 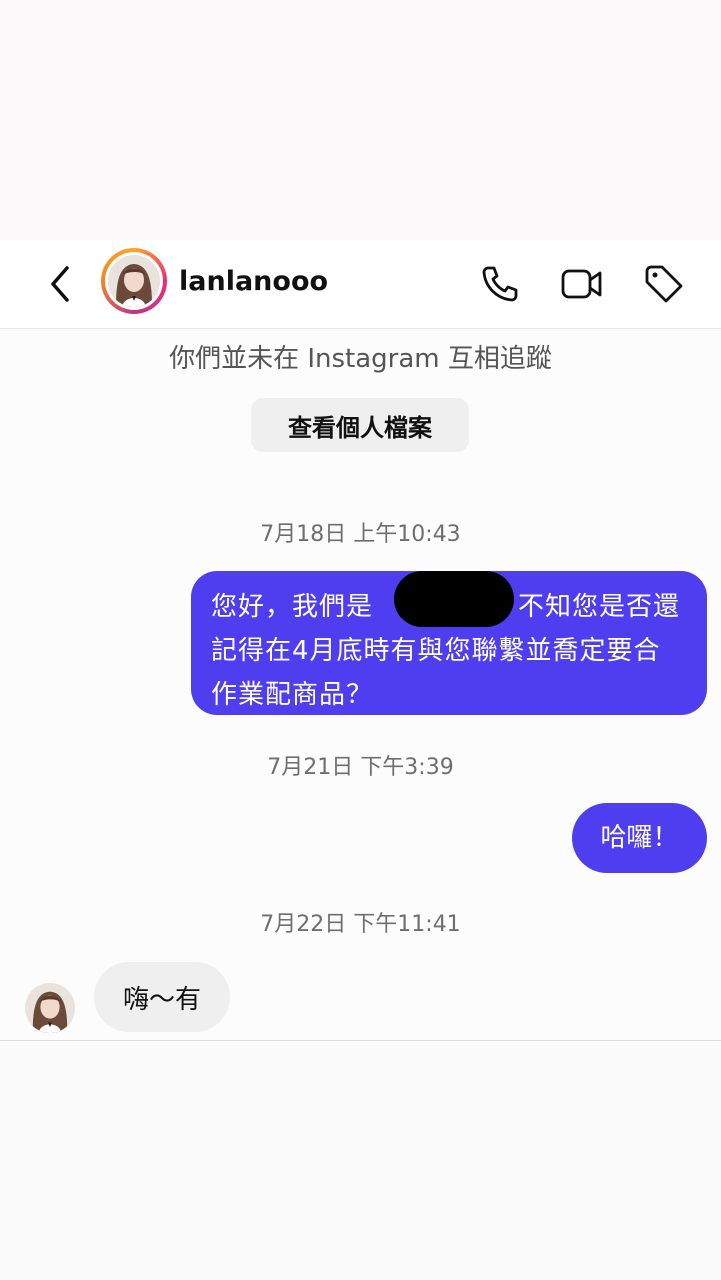 I want to click on sender-avatar, so click(x=50, y=1008).